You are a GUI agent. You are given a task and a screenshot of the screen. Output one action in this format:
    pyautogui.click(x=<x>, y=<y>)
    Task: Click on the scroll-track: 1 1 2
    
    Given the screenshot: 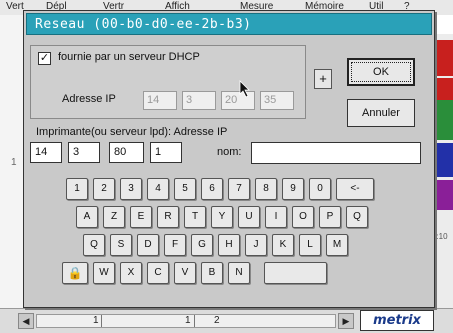 What is the action you would take?
    pyautogui.click(x=186, y=321)
    